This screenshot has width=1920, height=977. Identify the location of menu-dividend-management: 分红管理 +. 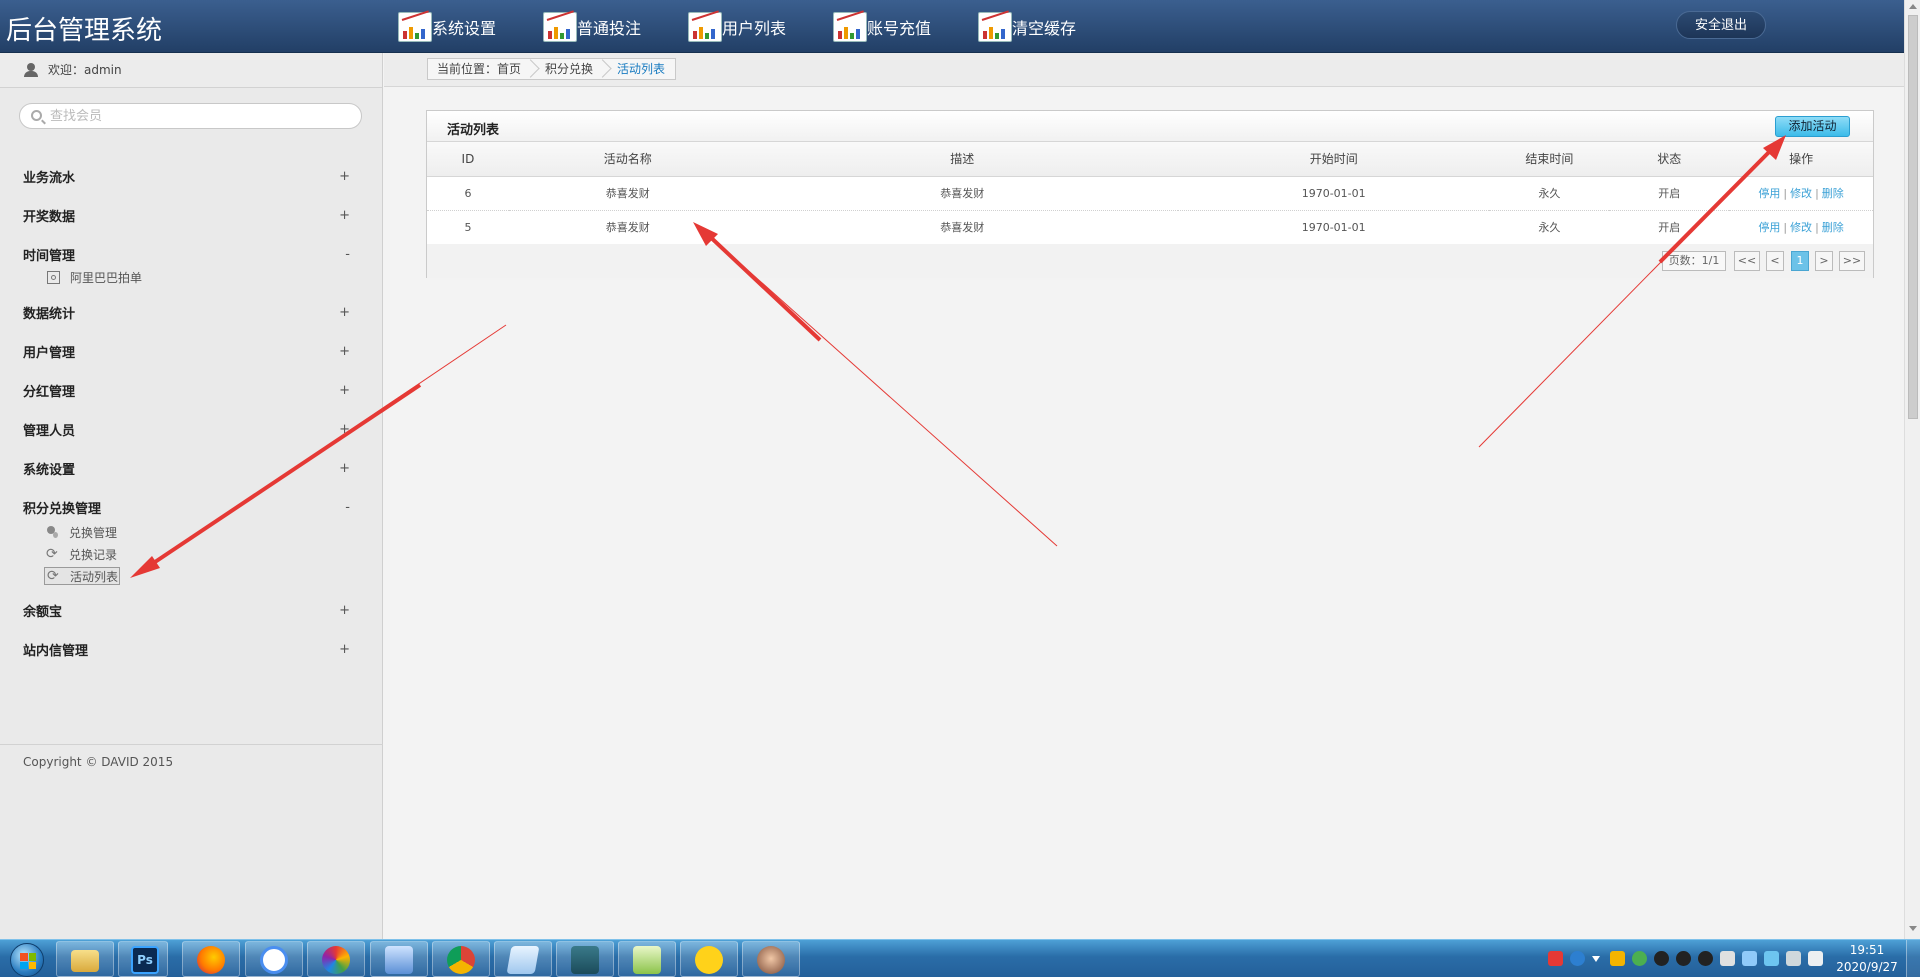
(191, 390).